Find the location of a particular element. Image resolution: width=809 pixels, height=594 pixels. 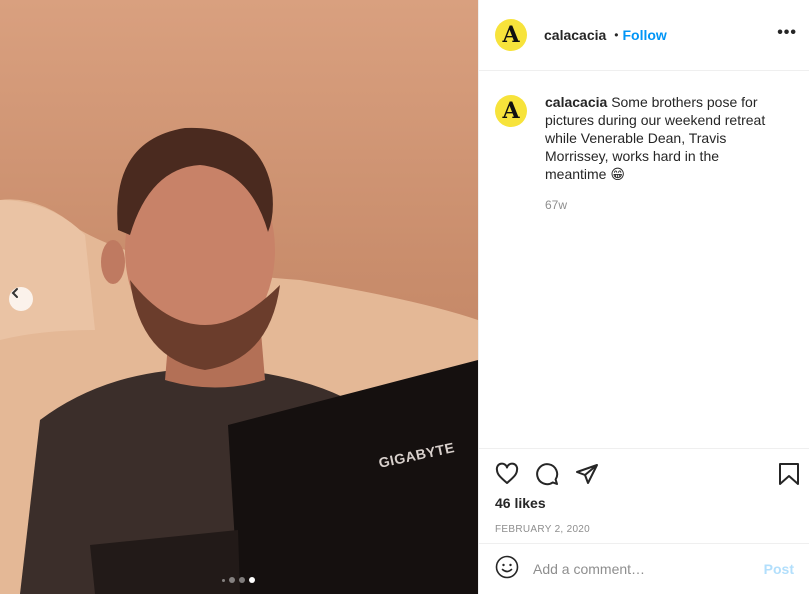

comment-box: Post is located at coordinates (644, 568).